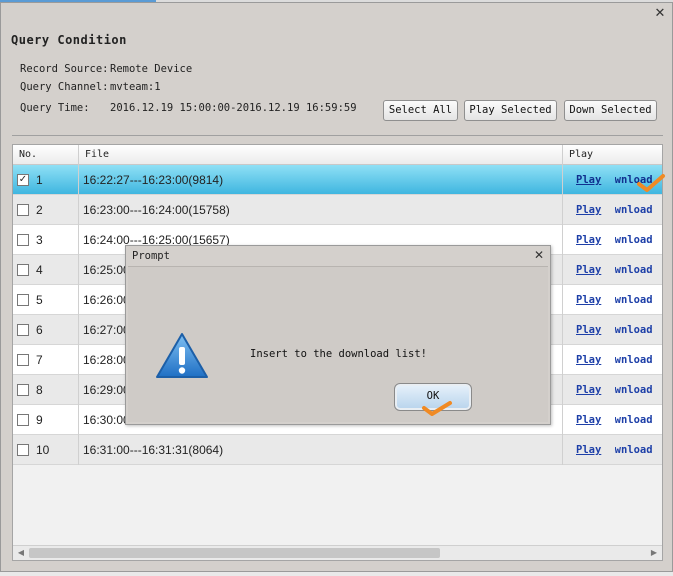 This screenshot has height=576, width=673. Describe the element at coordinates (182, 355) in the screenshot. I see `warning-icon` at that location.